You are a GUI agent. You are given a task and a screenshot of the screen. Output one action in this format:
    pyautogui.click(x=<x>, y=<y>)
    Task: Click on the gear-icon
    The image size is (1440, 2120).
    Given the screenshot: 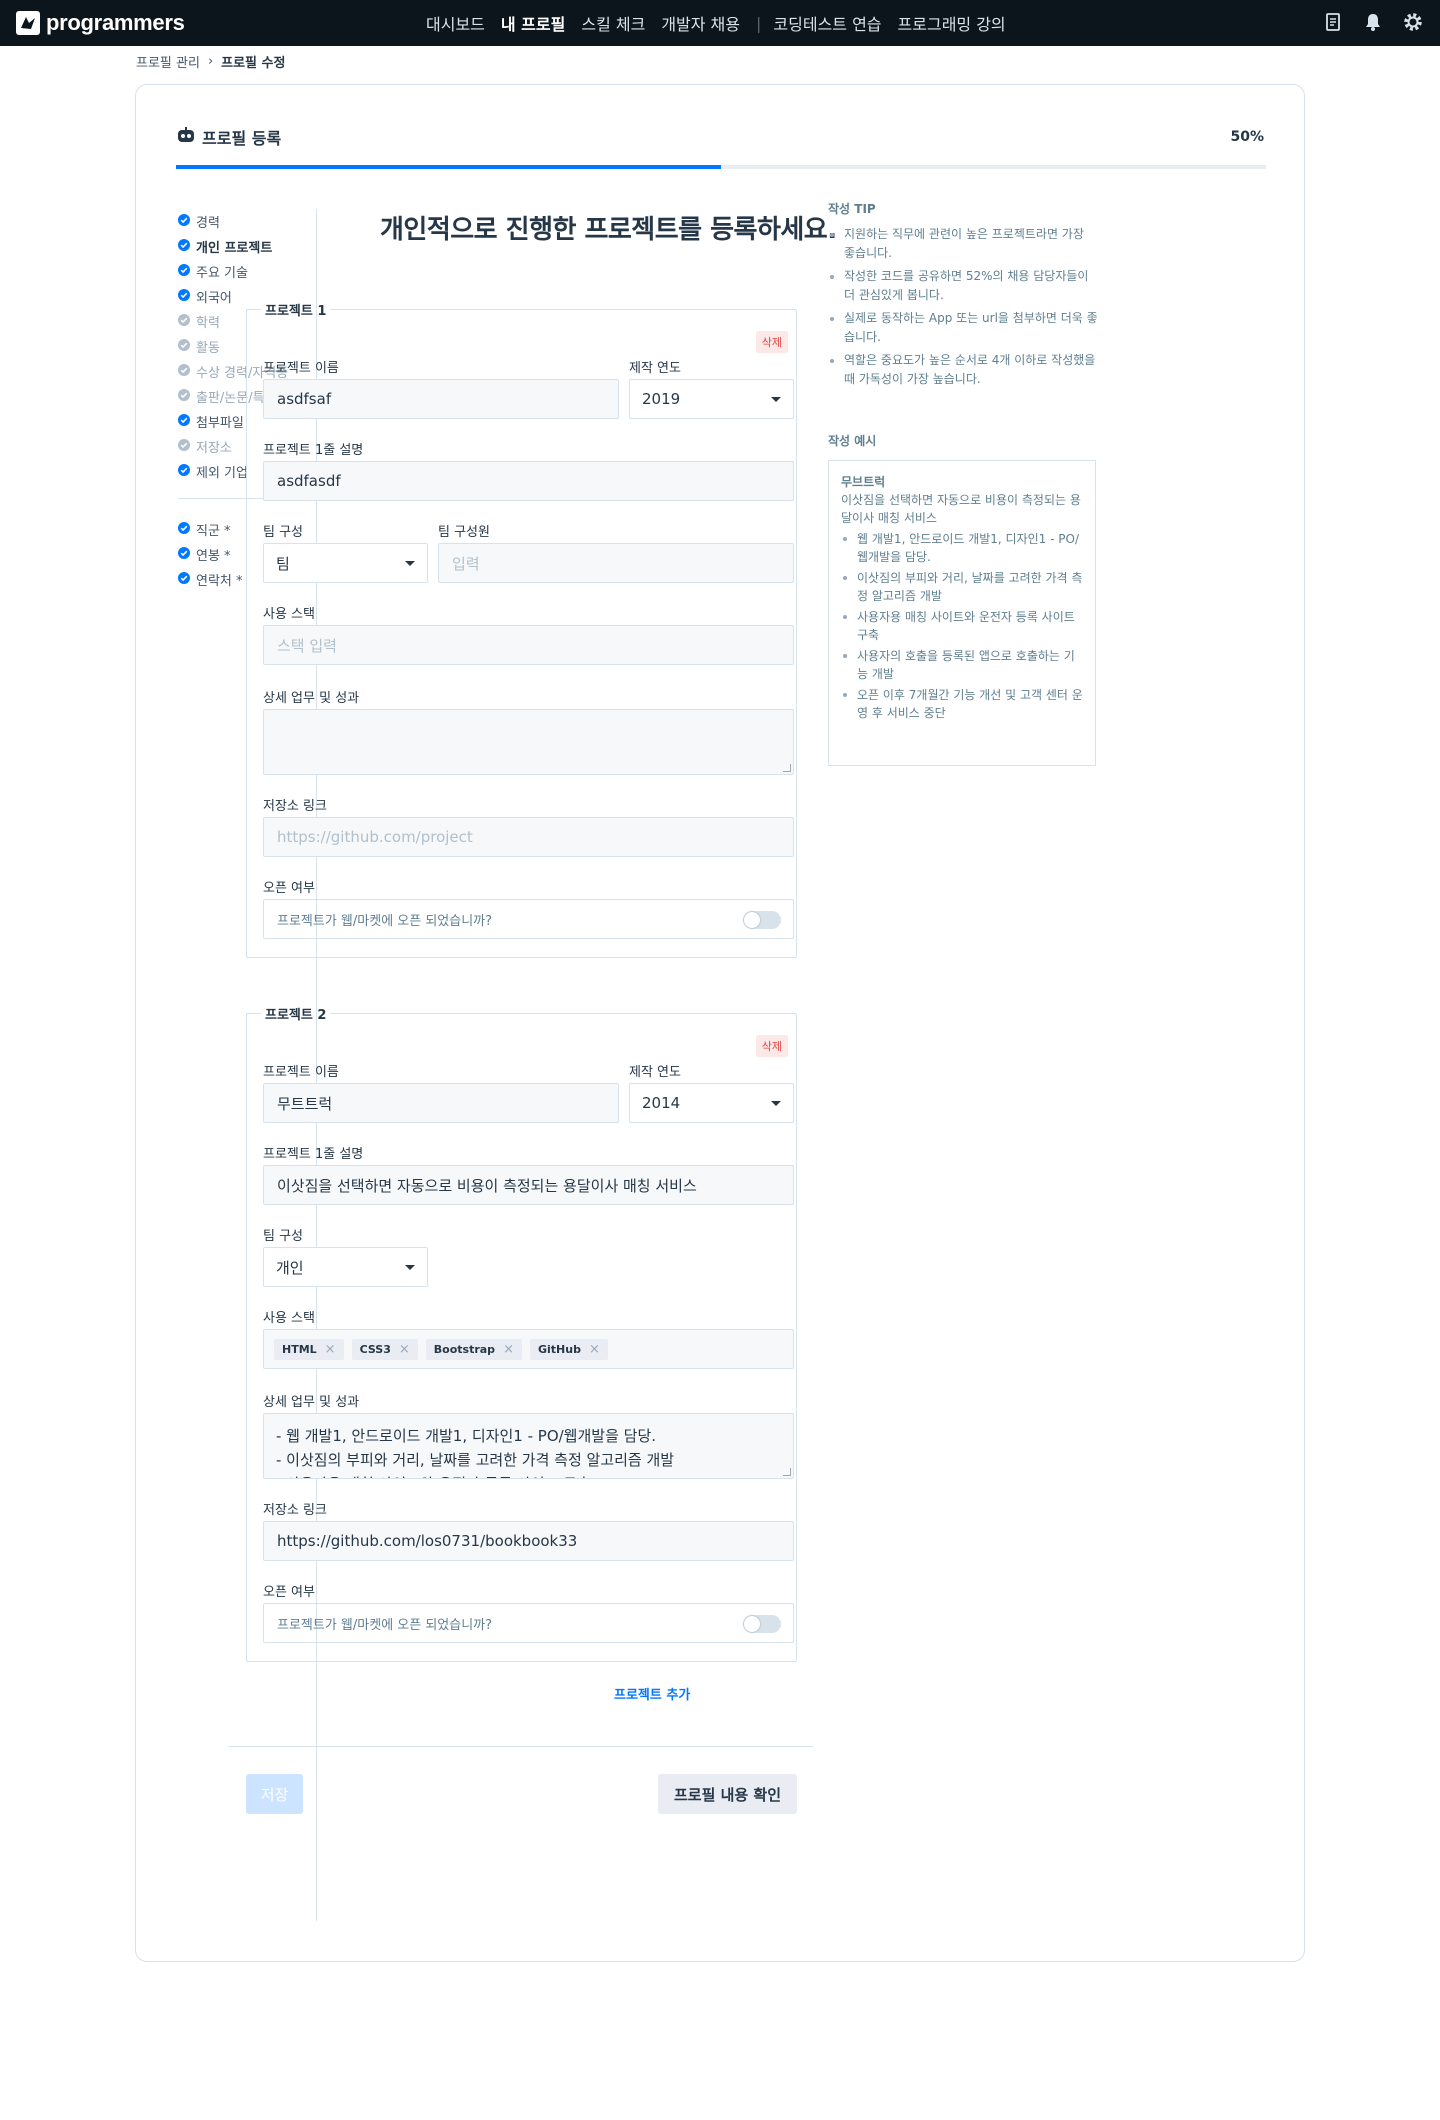 What is the action you would take?
    pyautogui.click(x=1413, y=22)
    